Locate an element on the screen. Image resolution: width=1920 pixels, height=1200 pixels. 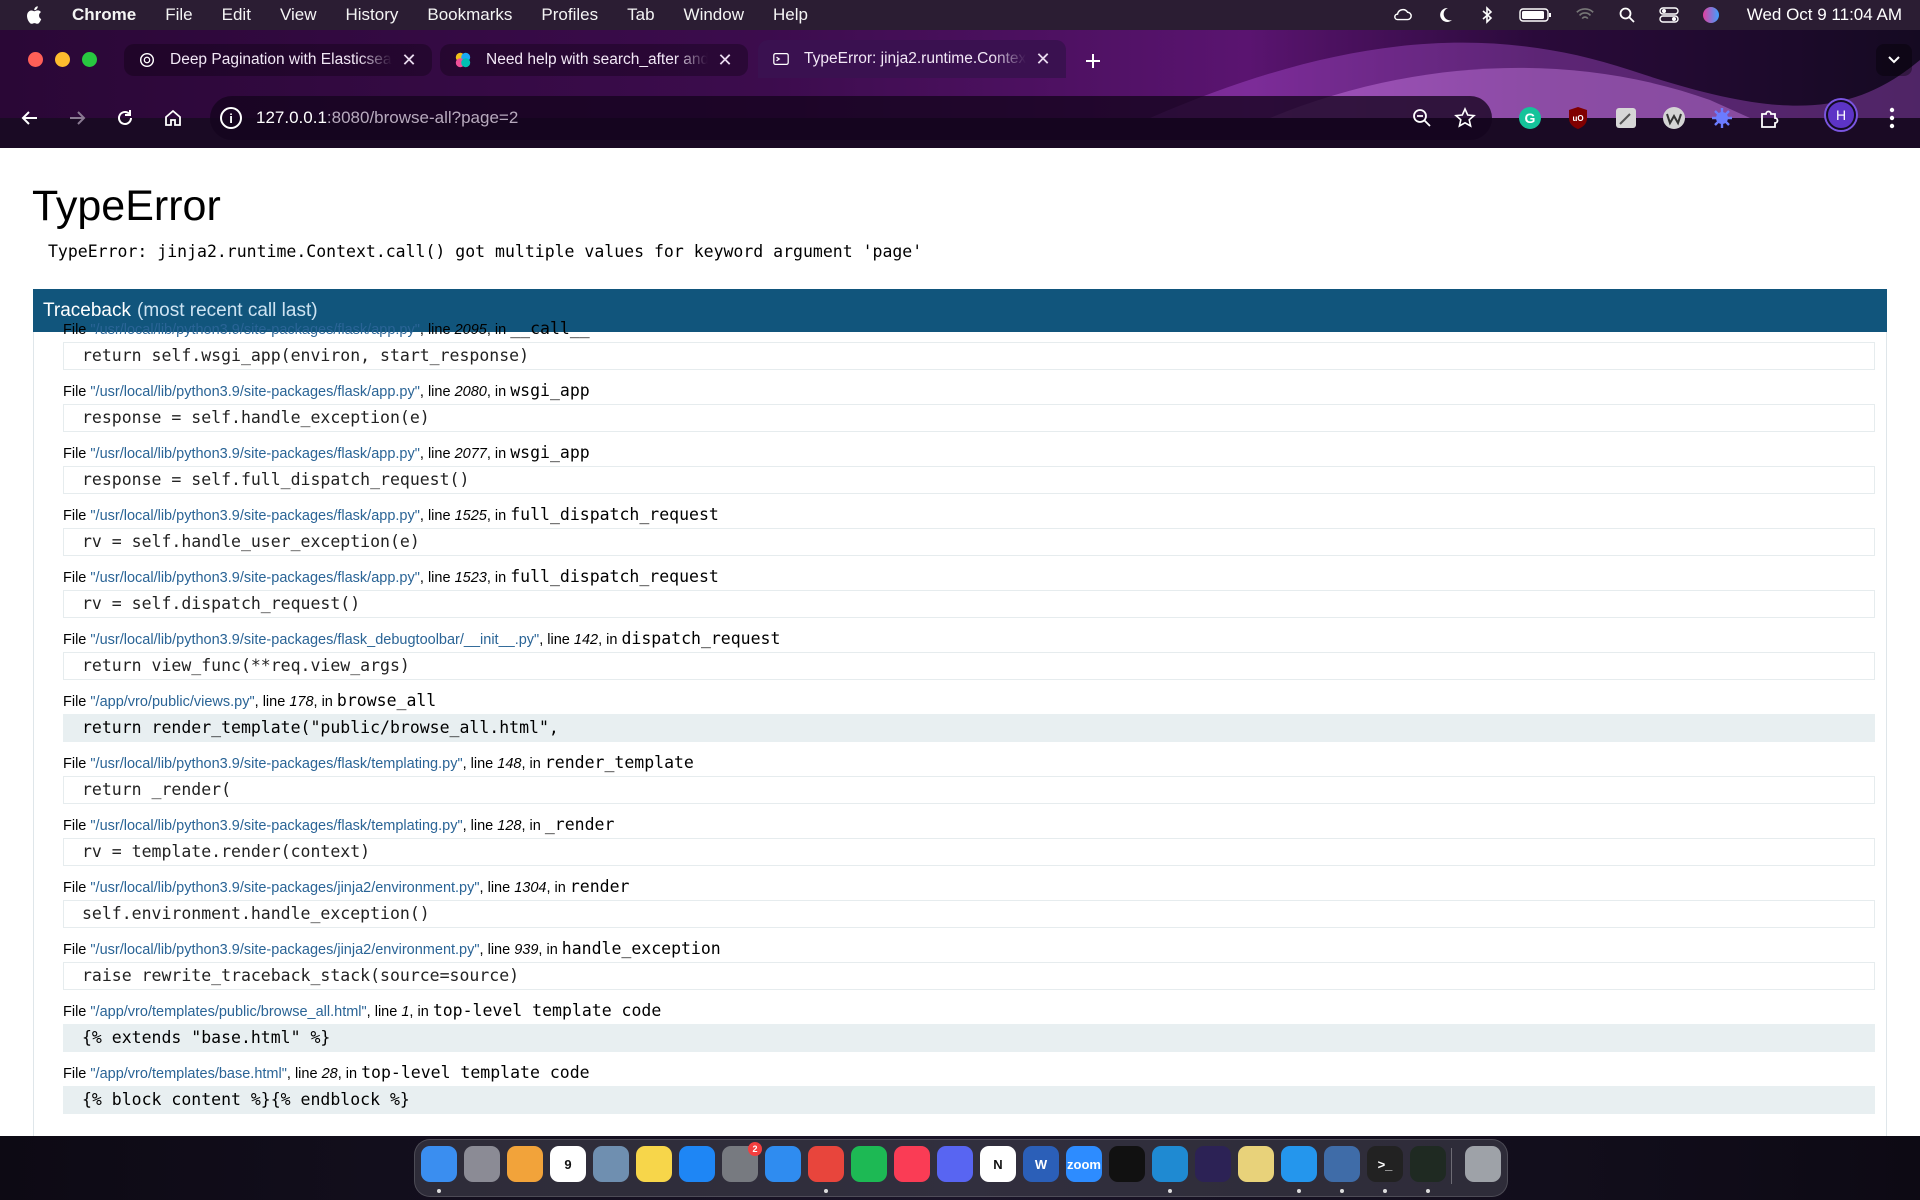
siri-icon is located at coordinates (1711, 15).